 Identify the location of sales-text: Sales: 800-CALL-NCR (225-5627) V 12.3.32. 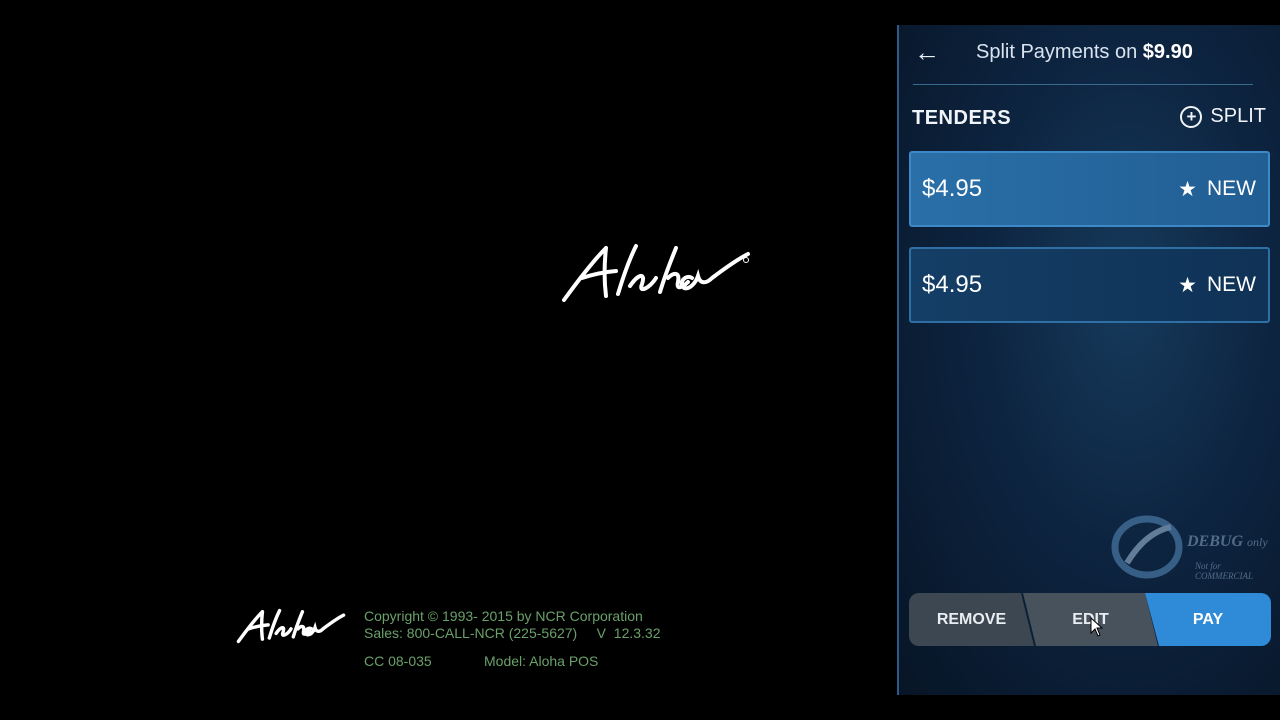
(512, 633).